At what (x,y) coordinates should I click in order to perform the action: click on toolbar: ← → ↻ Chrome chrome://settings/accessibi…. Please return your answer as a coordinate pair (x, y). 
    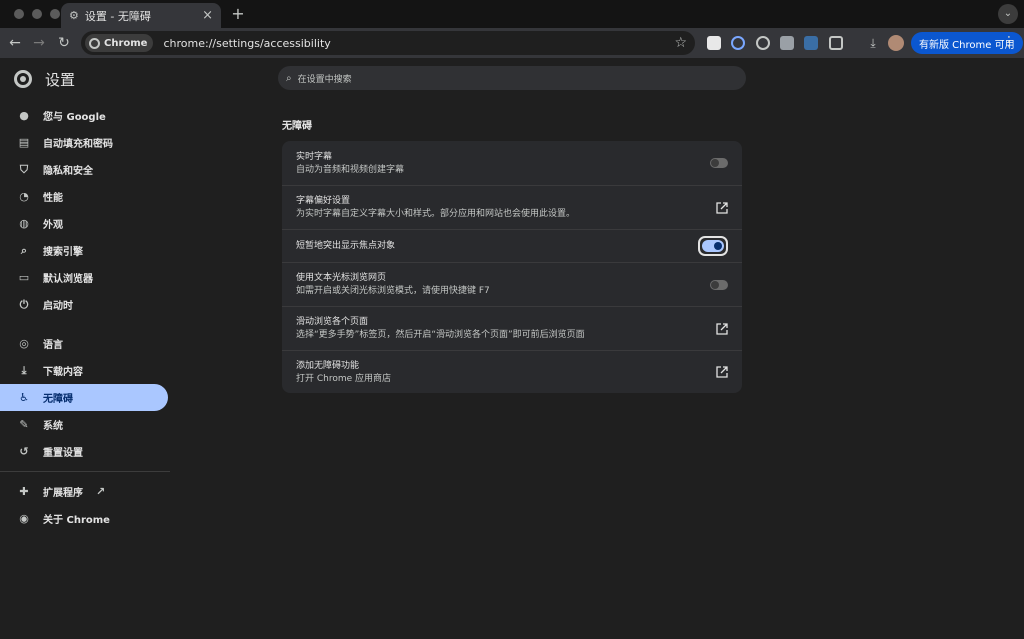
    Looking at the image, I should click on (512, 43).